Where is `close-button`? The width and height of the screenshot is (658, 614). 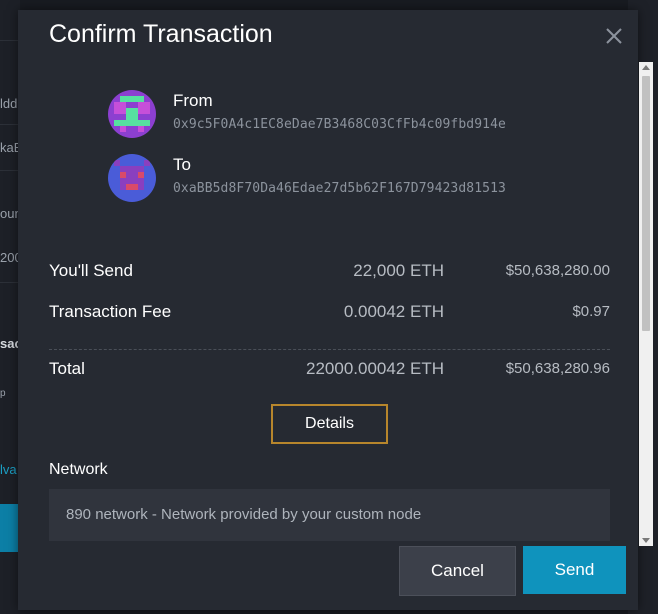
close-button is located at coordinates (614, 36).